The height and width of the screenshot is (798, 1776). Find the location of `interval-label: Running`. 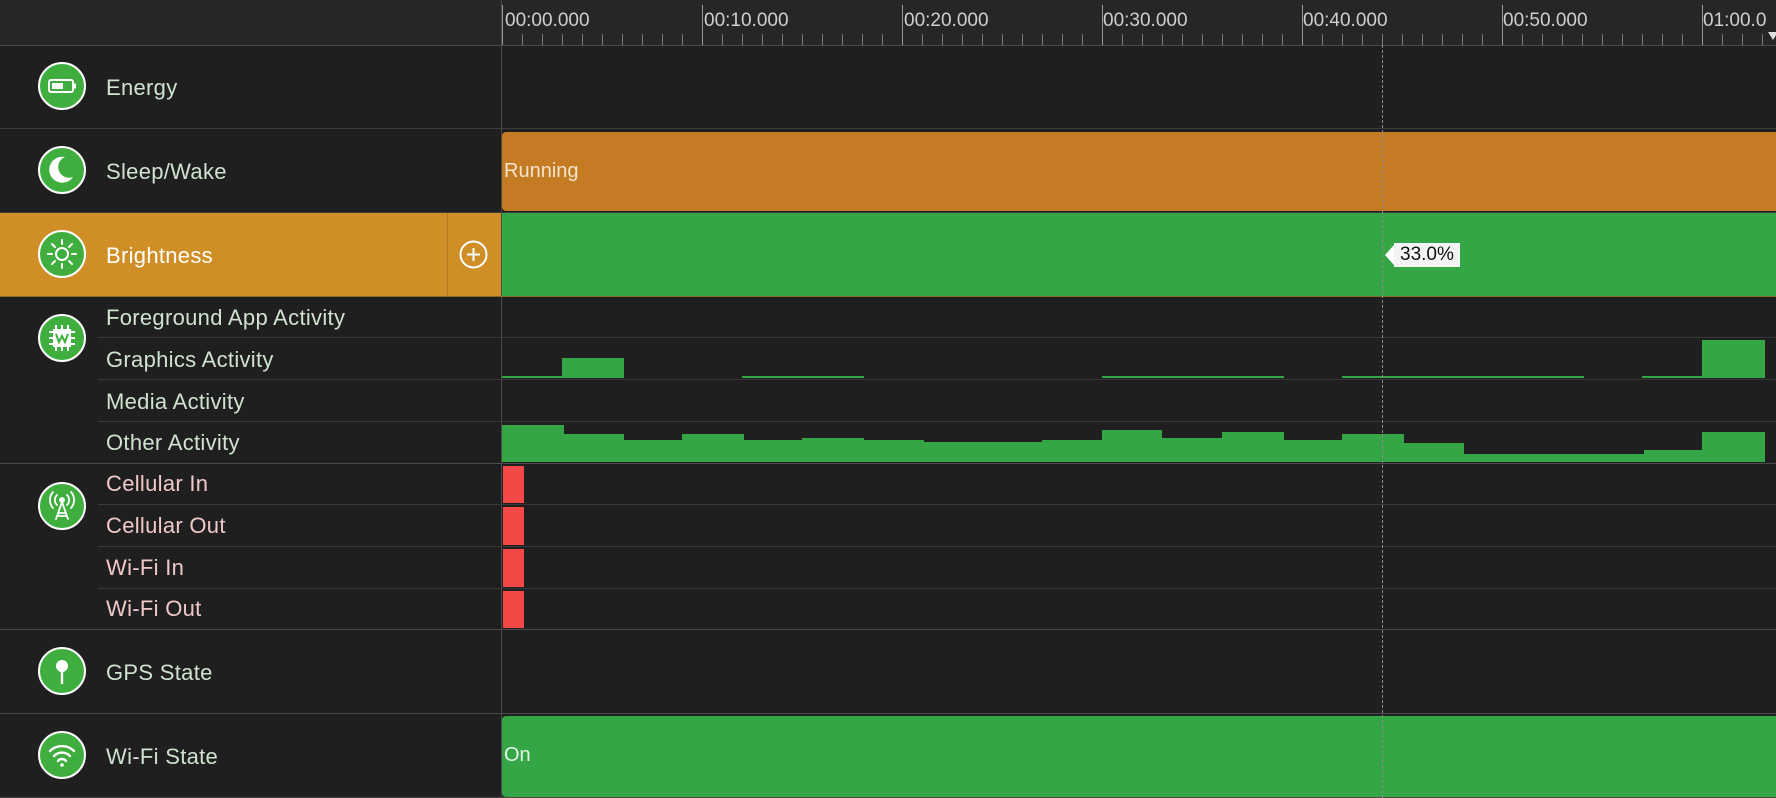

interval-label: Running is located at coordinates (541, 171).